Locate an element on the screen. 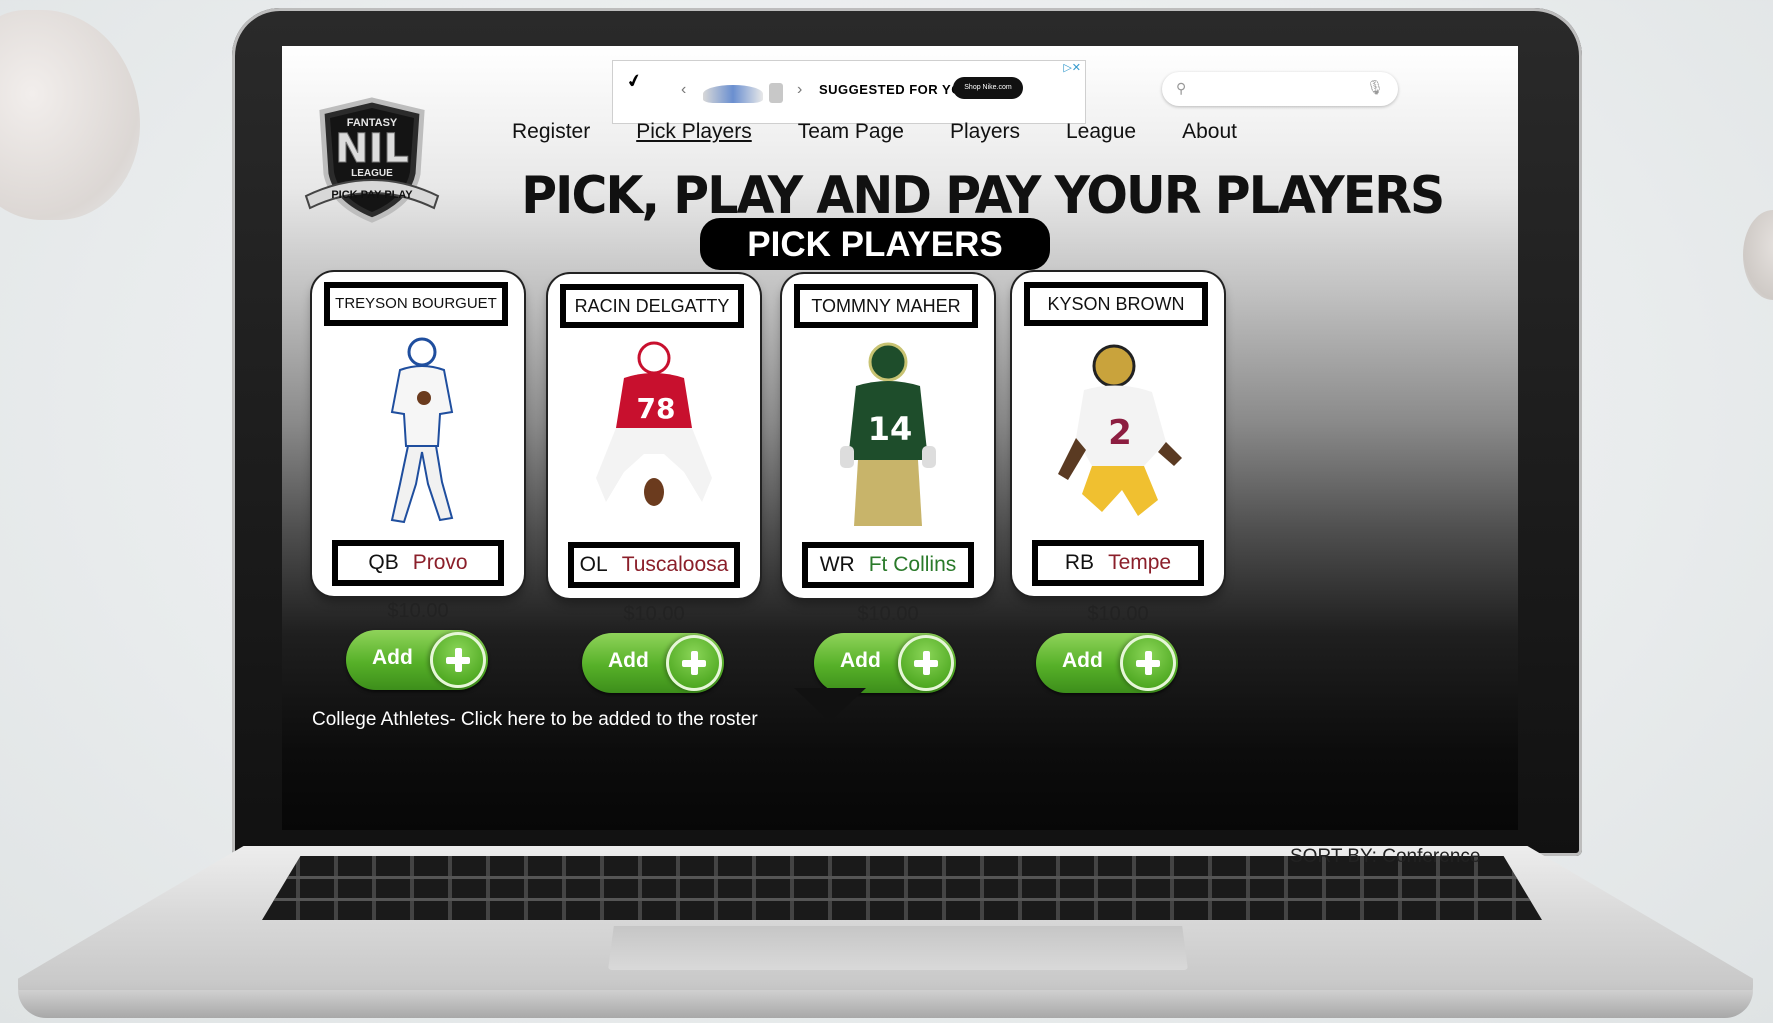 The image size is (1773, 1023). player-card: TREYSON BOURGUET QB Provo is located at coordinates (418, 434).